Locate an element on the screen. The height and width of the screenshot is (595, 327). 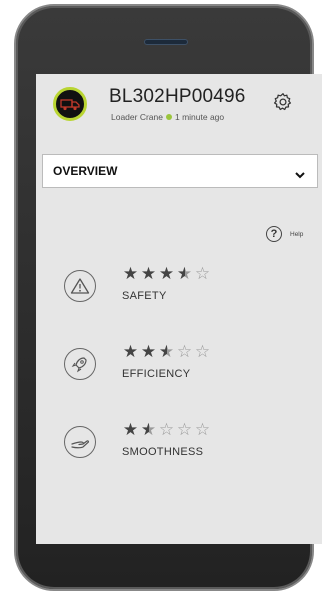
earpiece-speaker is located at coordinates (166, 42).